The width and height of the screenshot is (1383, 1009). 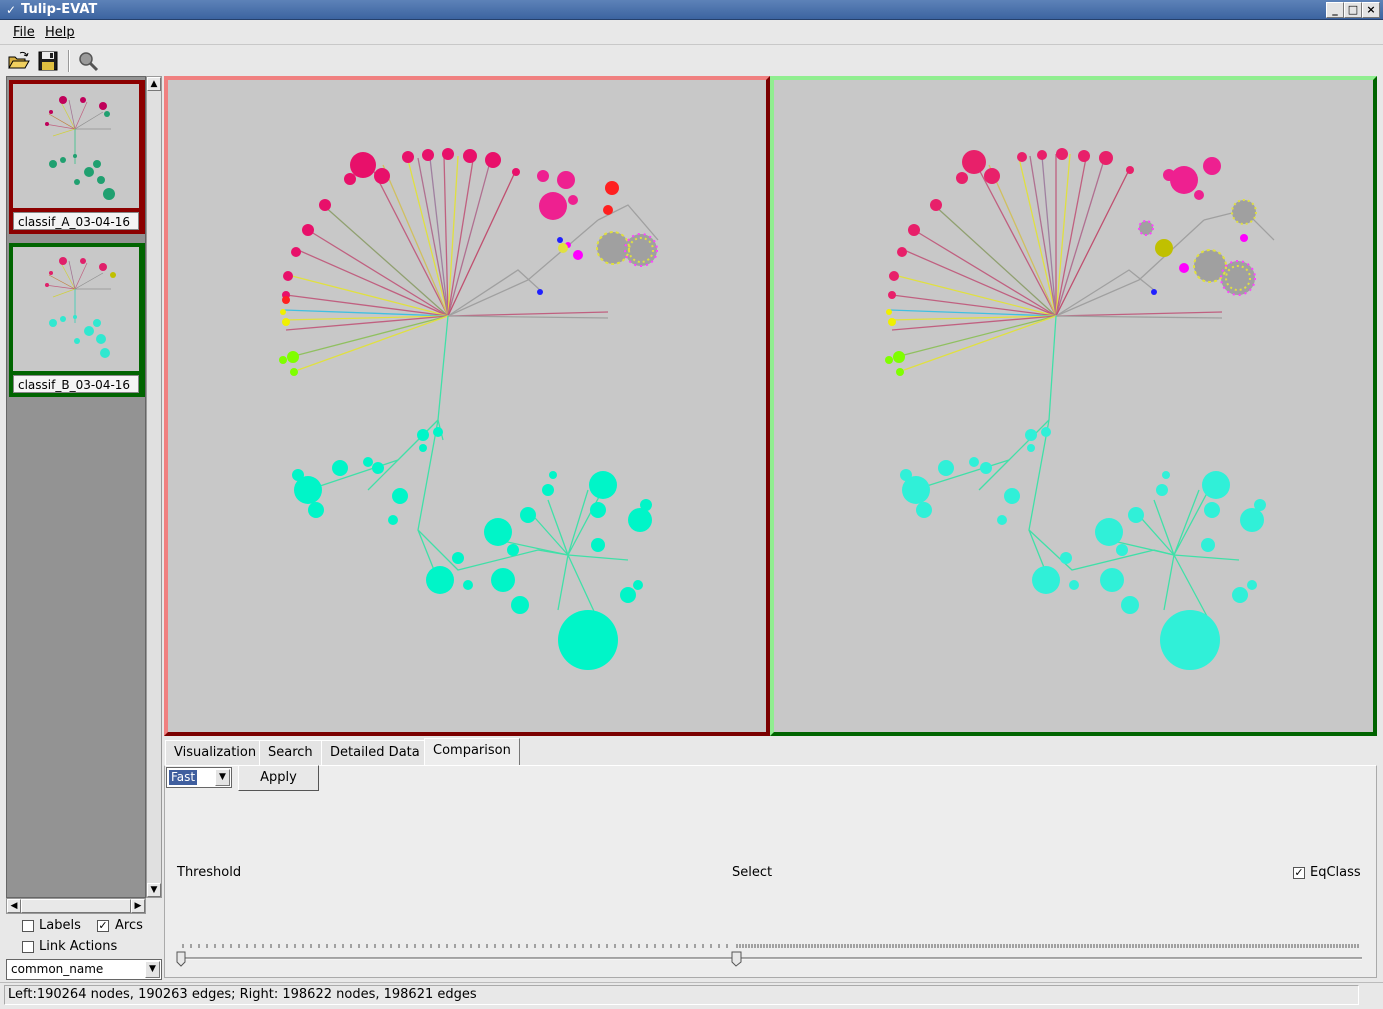 I want to click on horizontal-scroll-thumb, so click(x=76, y=906).